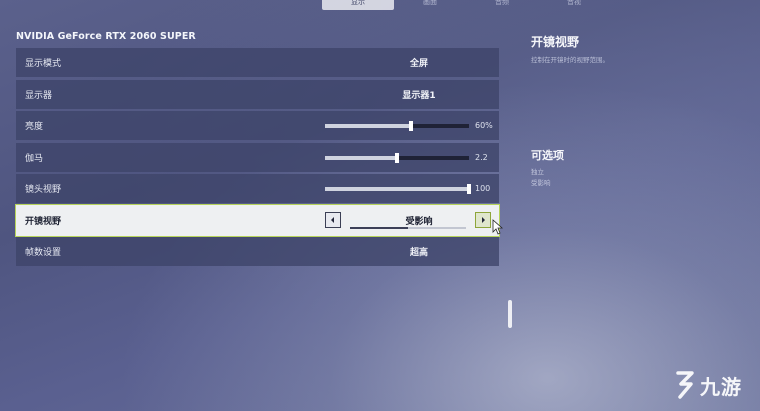  Describe the element at coordinates (34, 158) in the screenshot. I see `setting-label: 伽马` at that location.